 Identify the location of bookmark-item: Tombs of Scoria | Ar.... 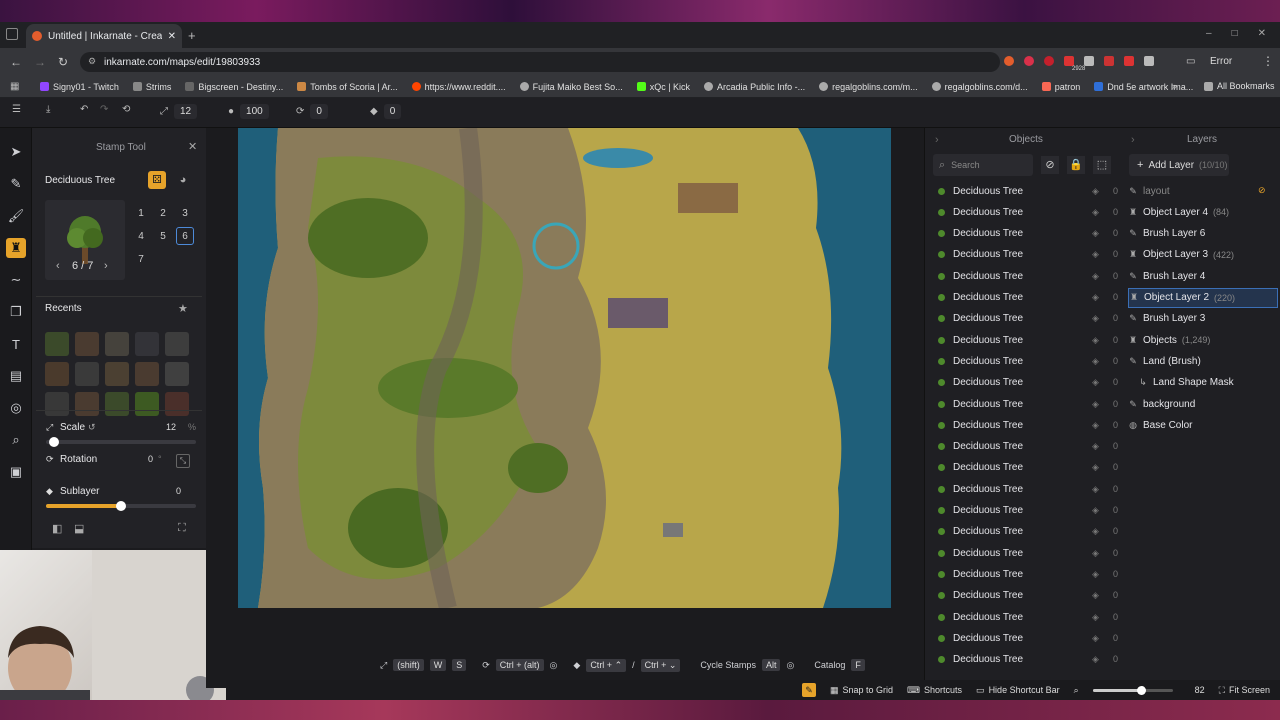
(347, 87).